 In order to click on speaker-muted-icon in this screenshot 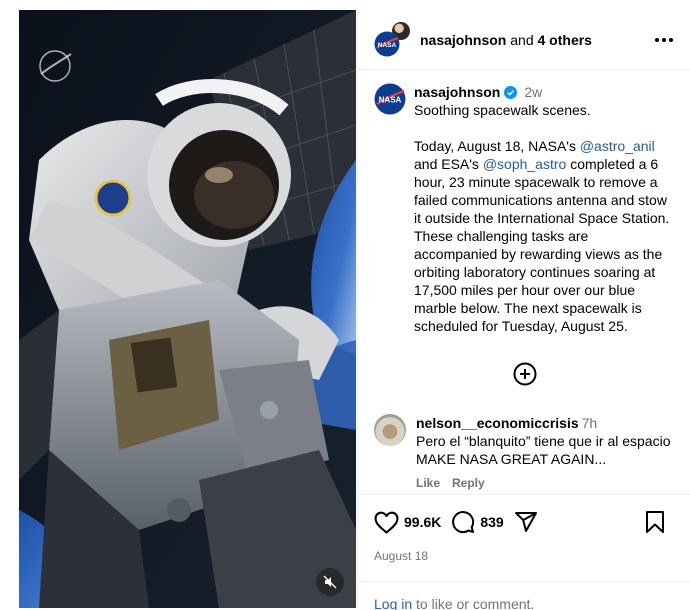, I will do `click(330, 582)`.